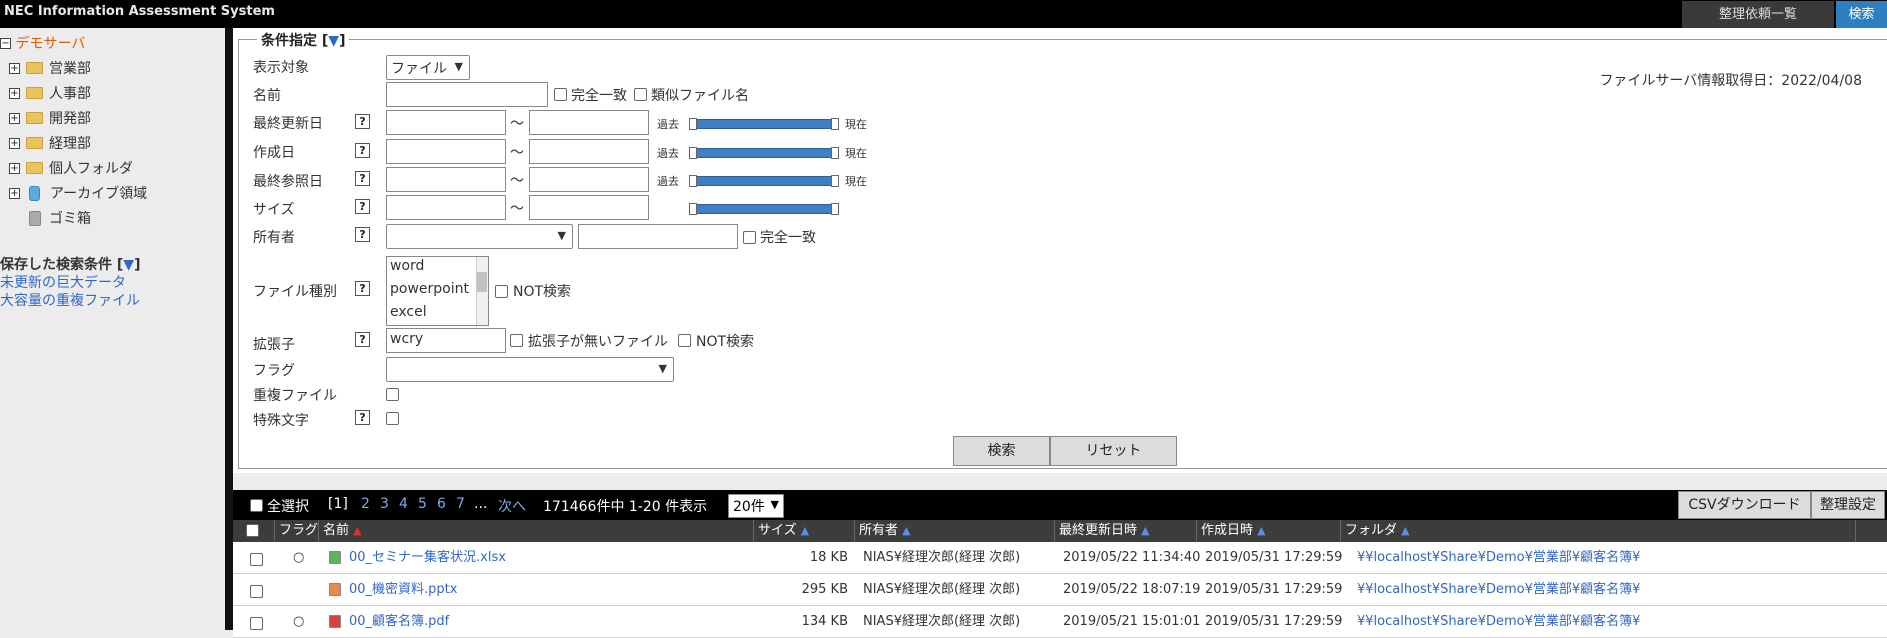 This screenshot has width=1887, height=638. Describe the element at coordinates (1269, 531) in the screenshot. I see `col-created: 作成日時 ▲` at that location.